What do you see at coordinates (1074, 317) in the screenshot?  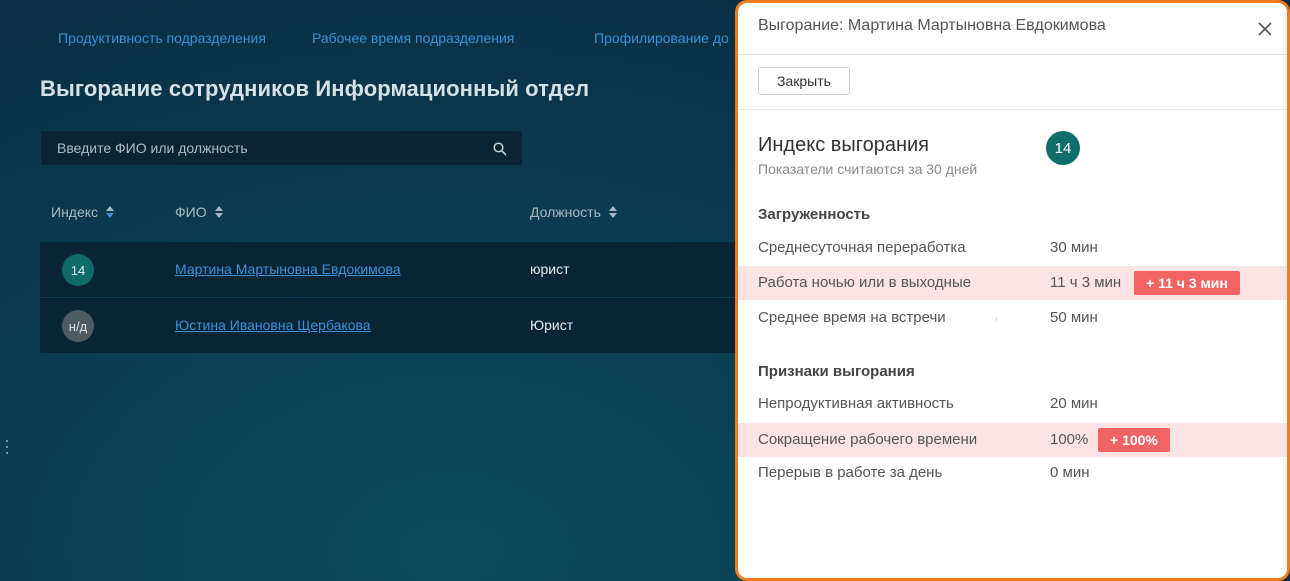 I see `metric-value: 50 мин` at bounding box center [1074, 317].